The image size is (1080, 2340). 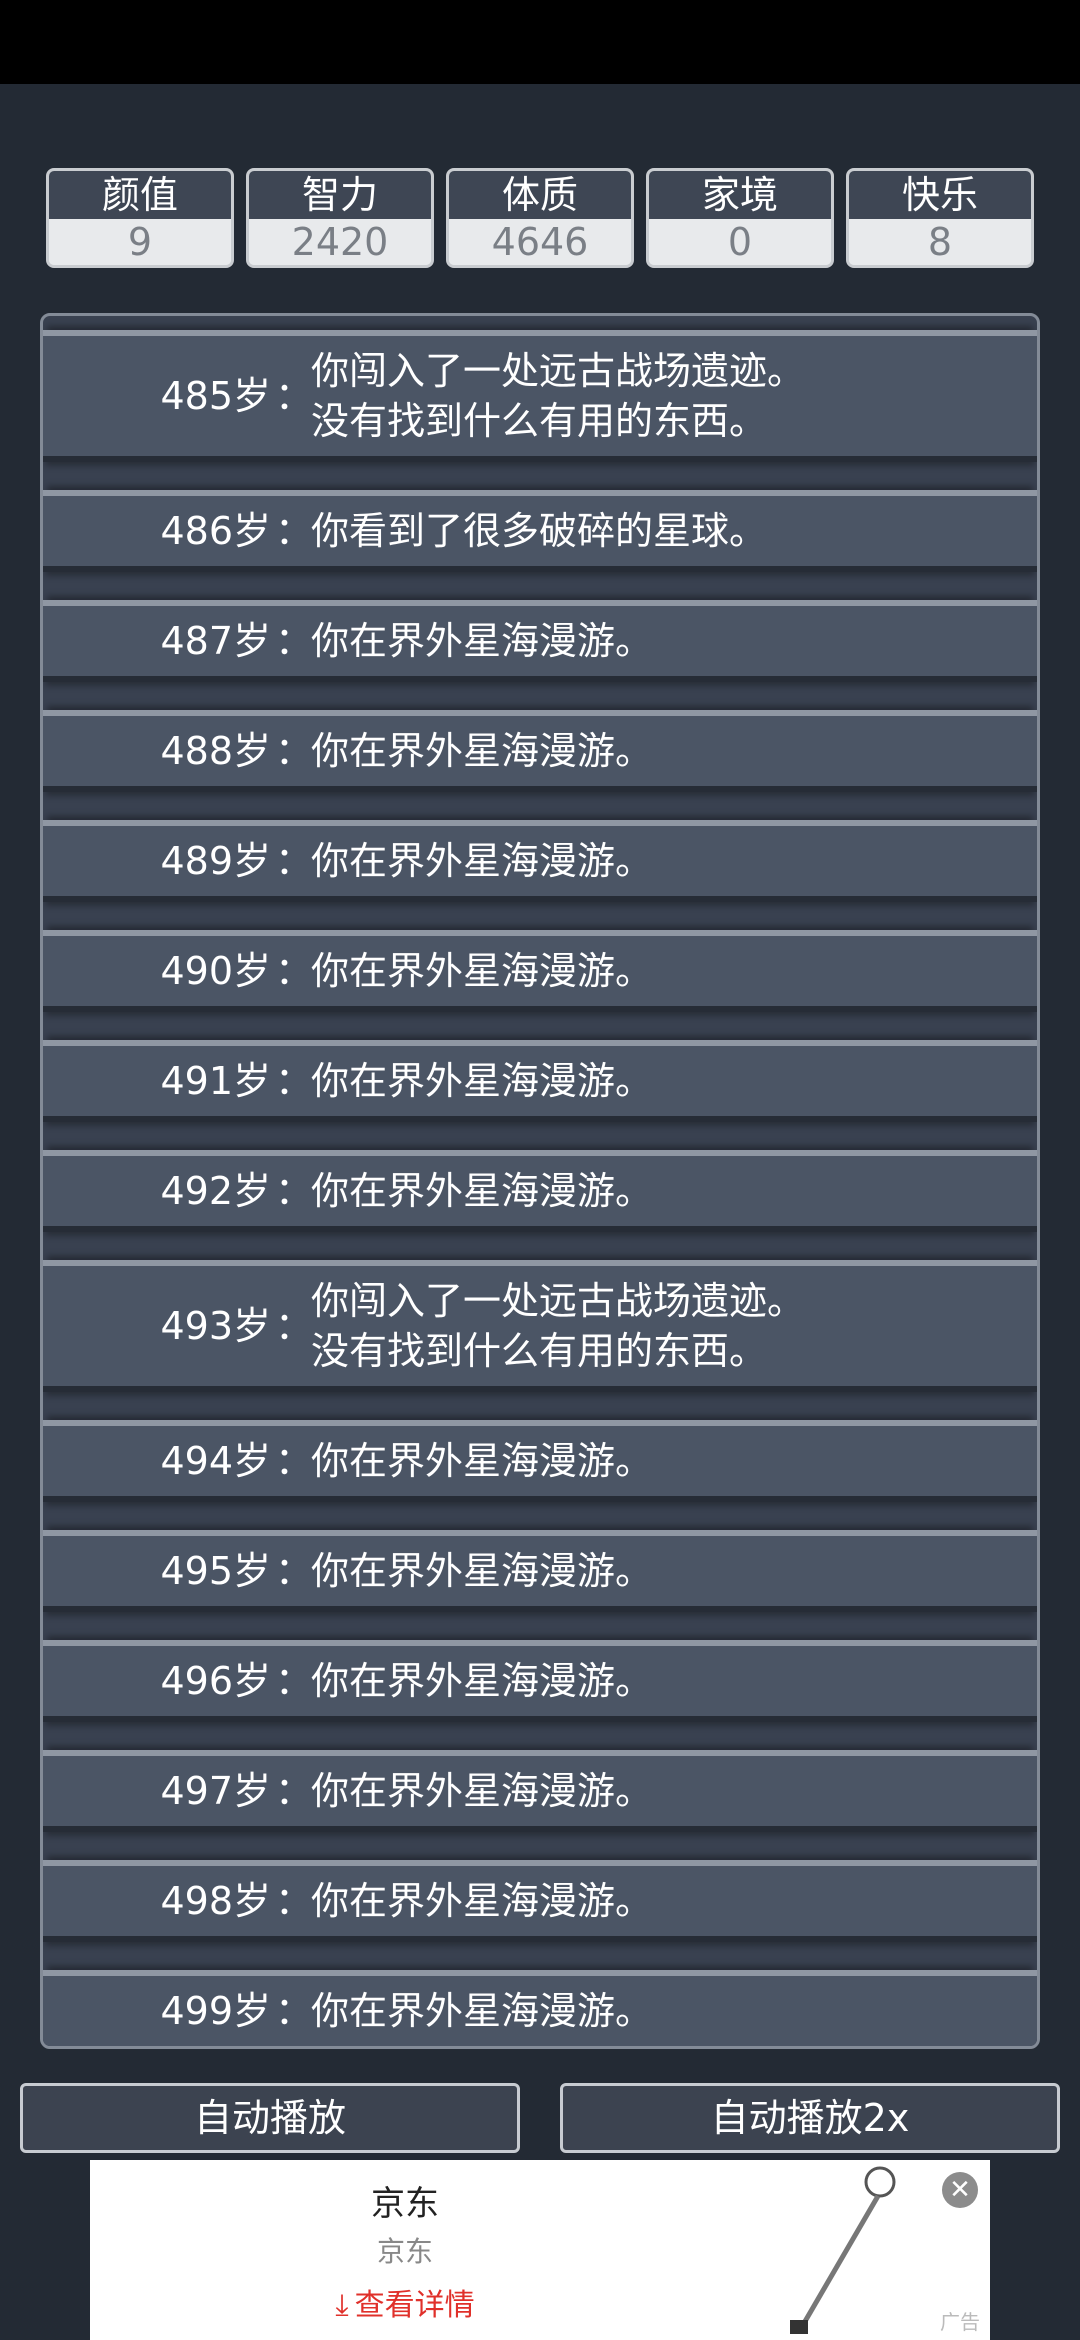 I want to click on status-bar, so click(x=540, y=42).